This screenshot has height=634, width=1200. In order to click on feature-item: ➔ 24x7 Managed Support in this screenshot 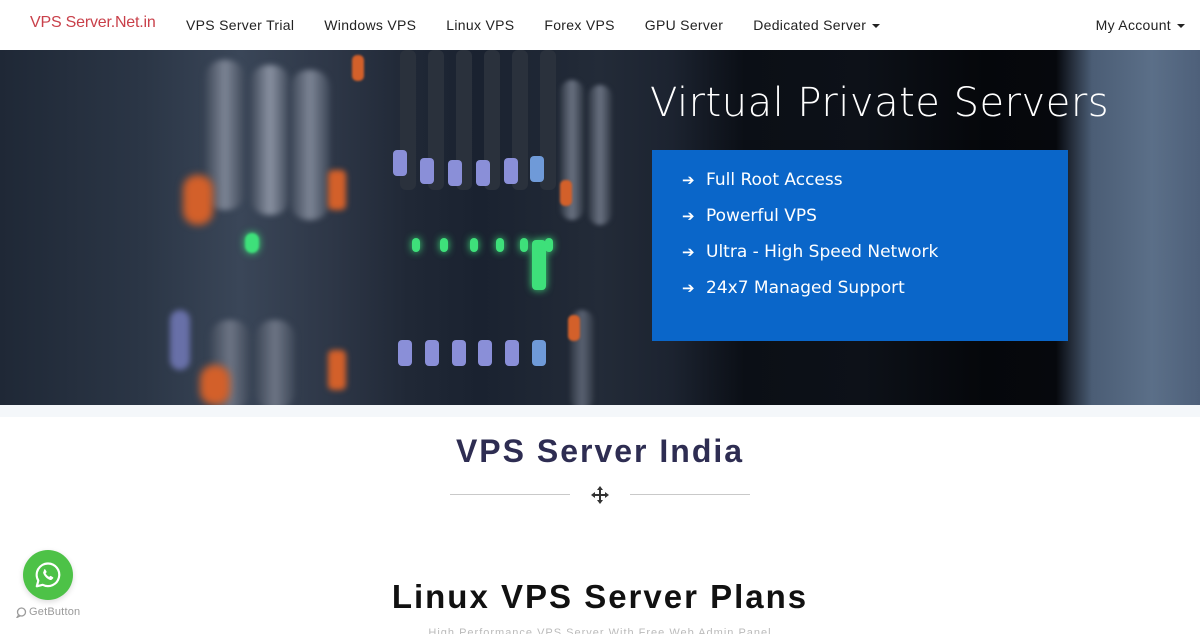, I will do `click(875, 288)`.